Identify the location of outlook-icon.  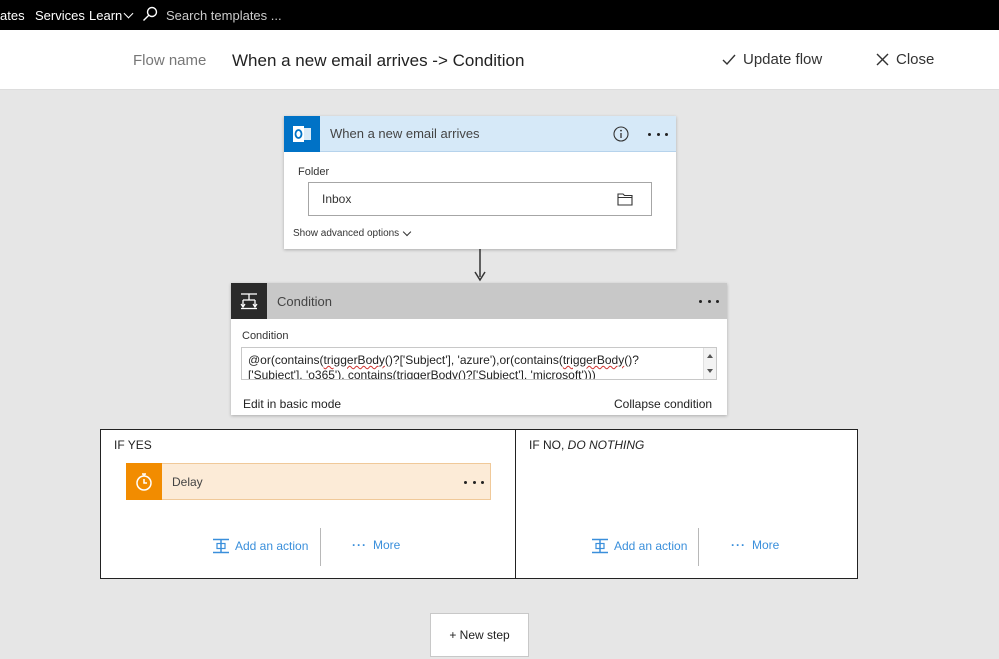
(302, 133).